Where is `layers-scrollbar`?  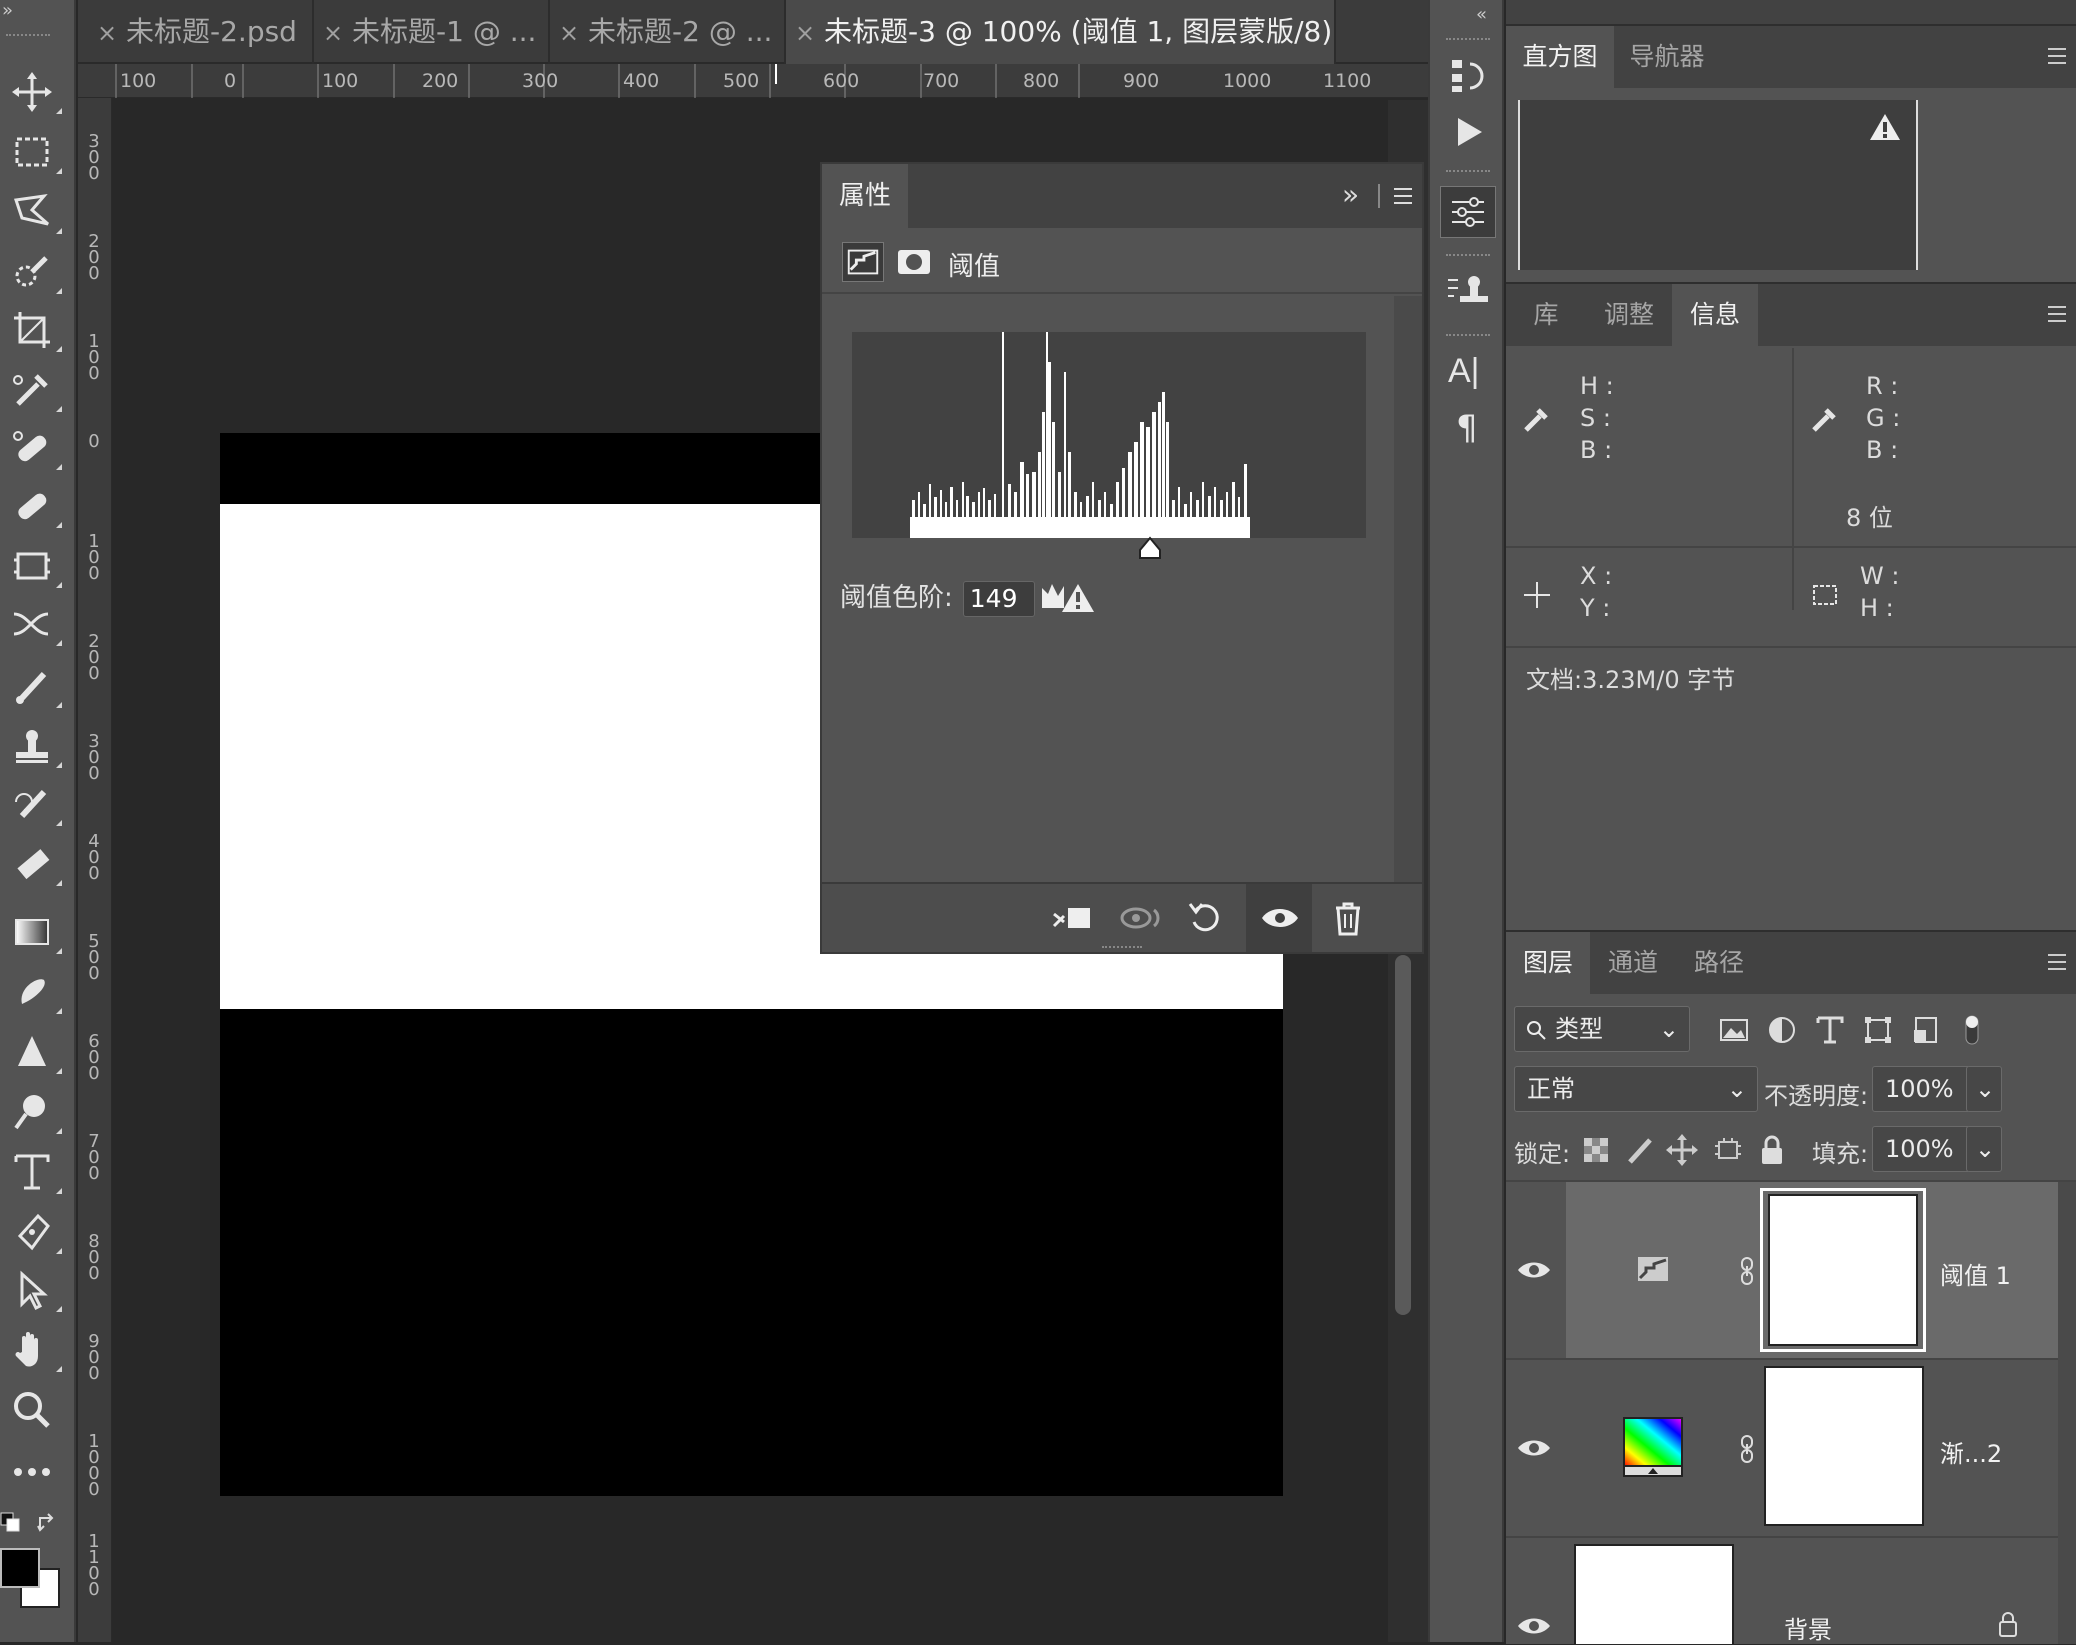 layers-scrollbar is located at coordinates (2067, 1413).